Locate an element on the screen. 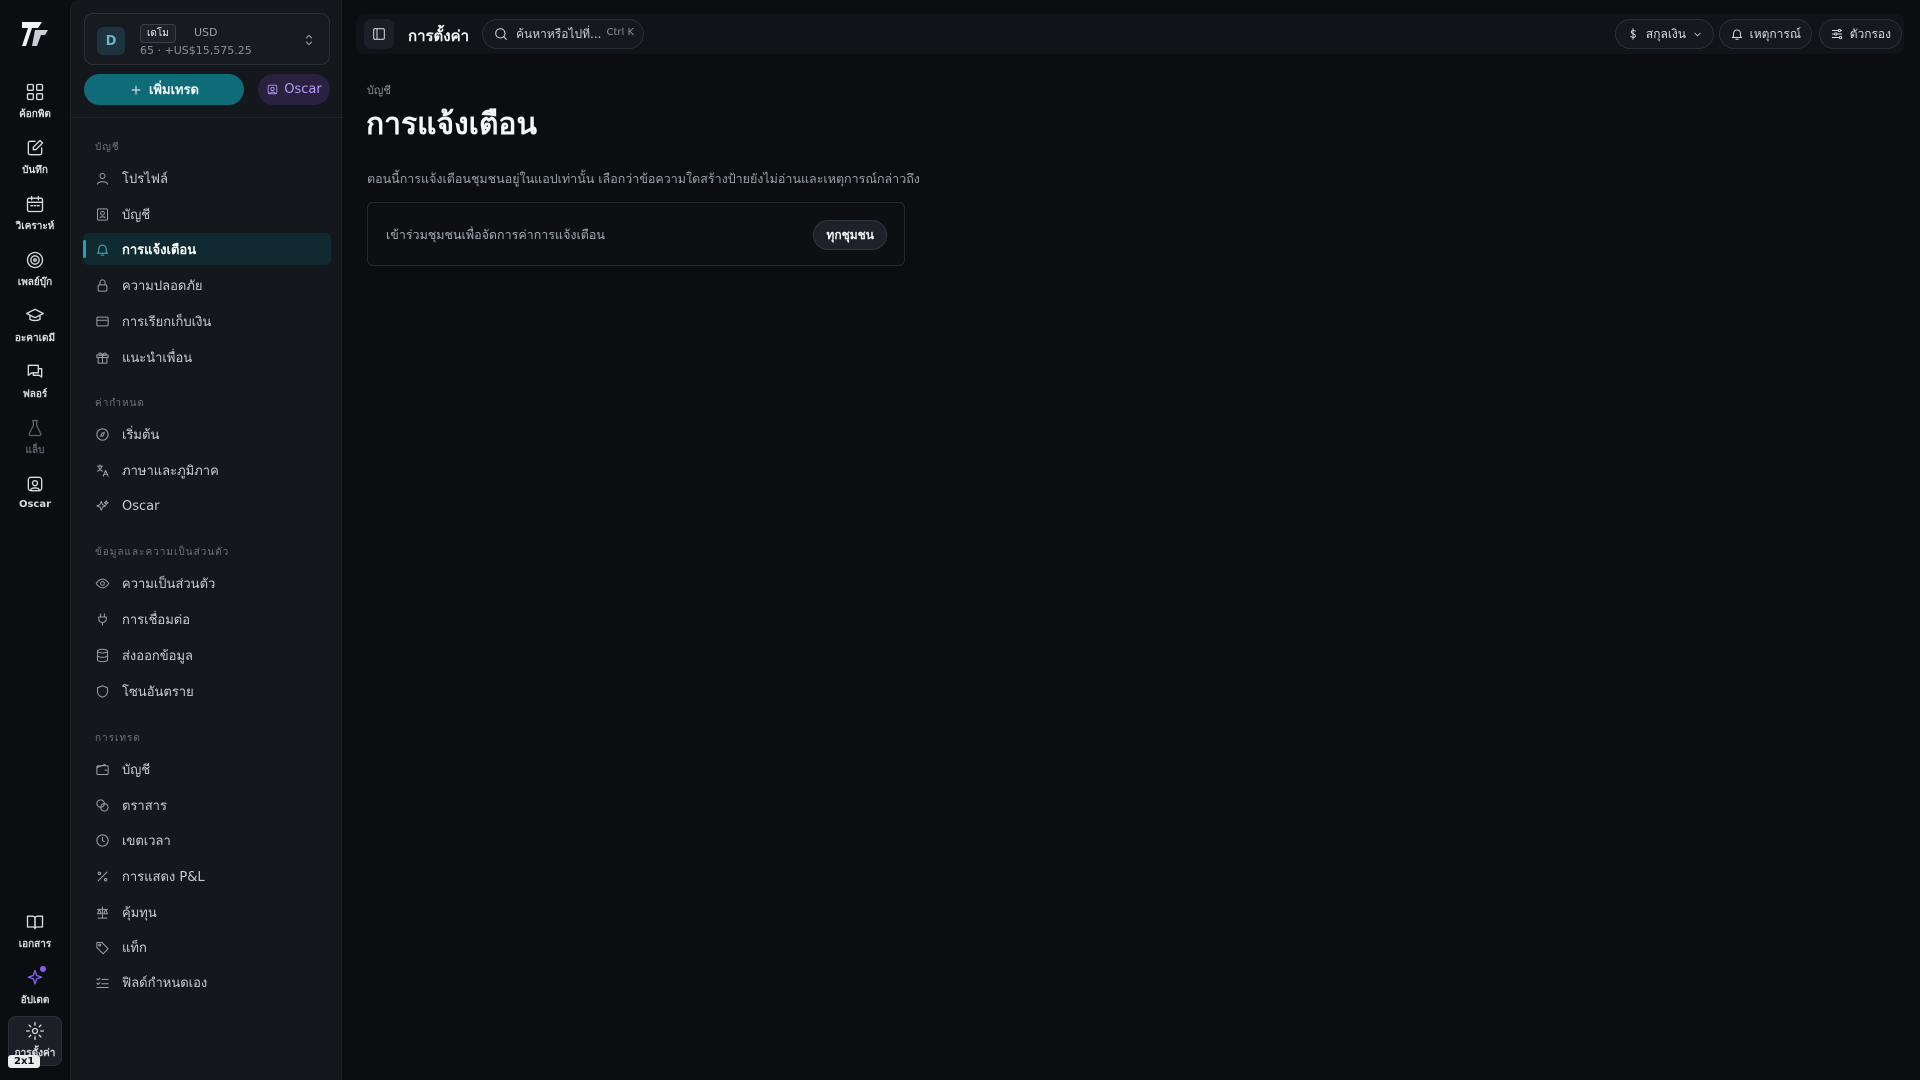  sidebar-item-label: บัญชี is located at coordinates (136, 770).